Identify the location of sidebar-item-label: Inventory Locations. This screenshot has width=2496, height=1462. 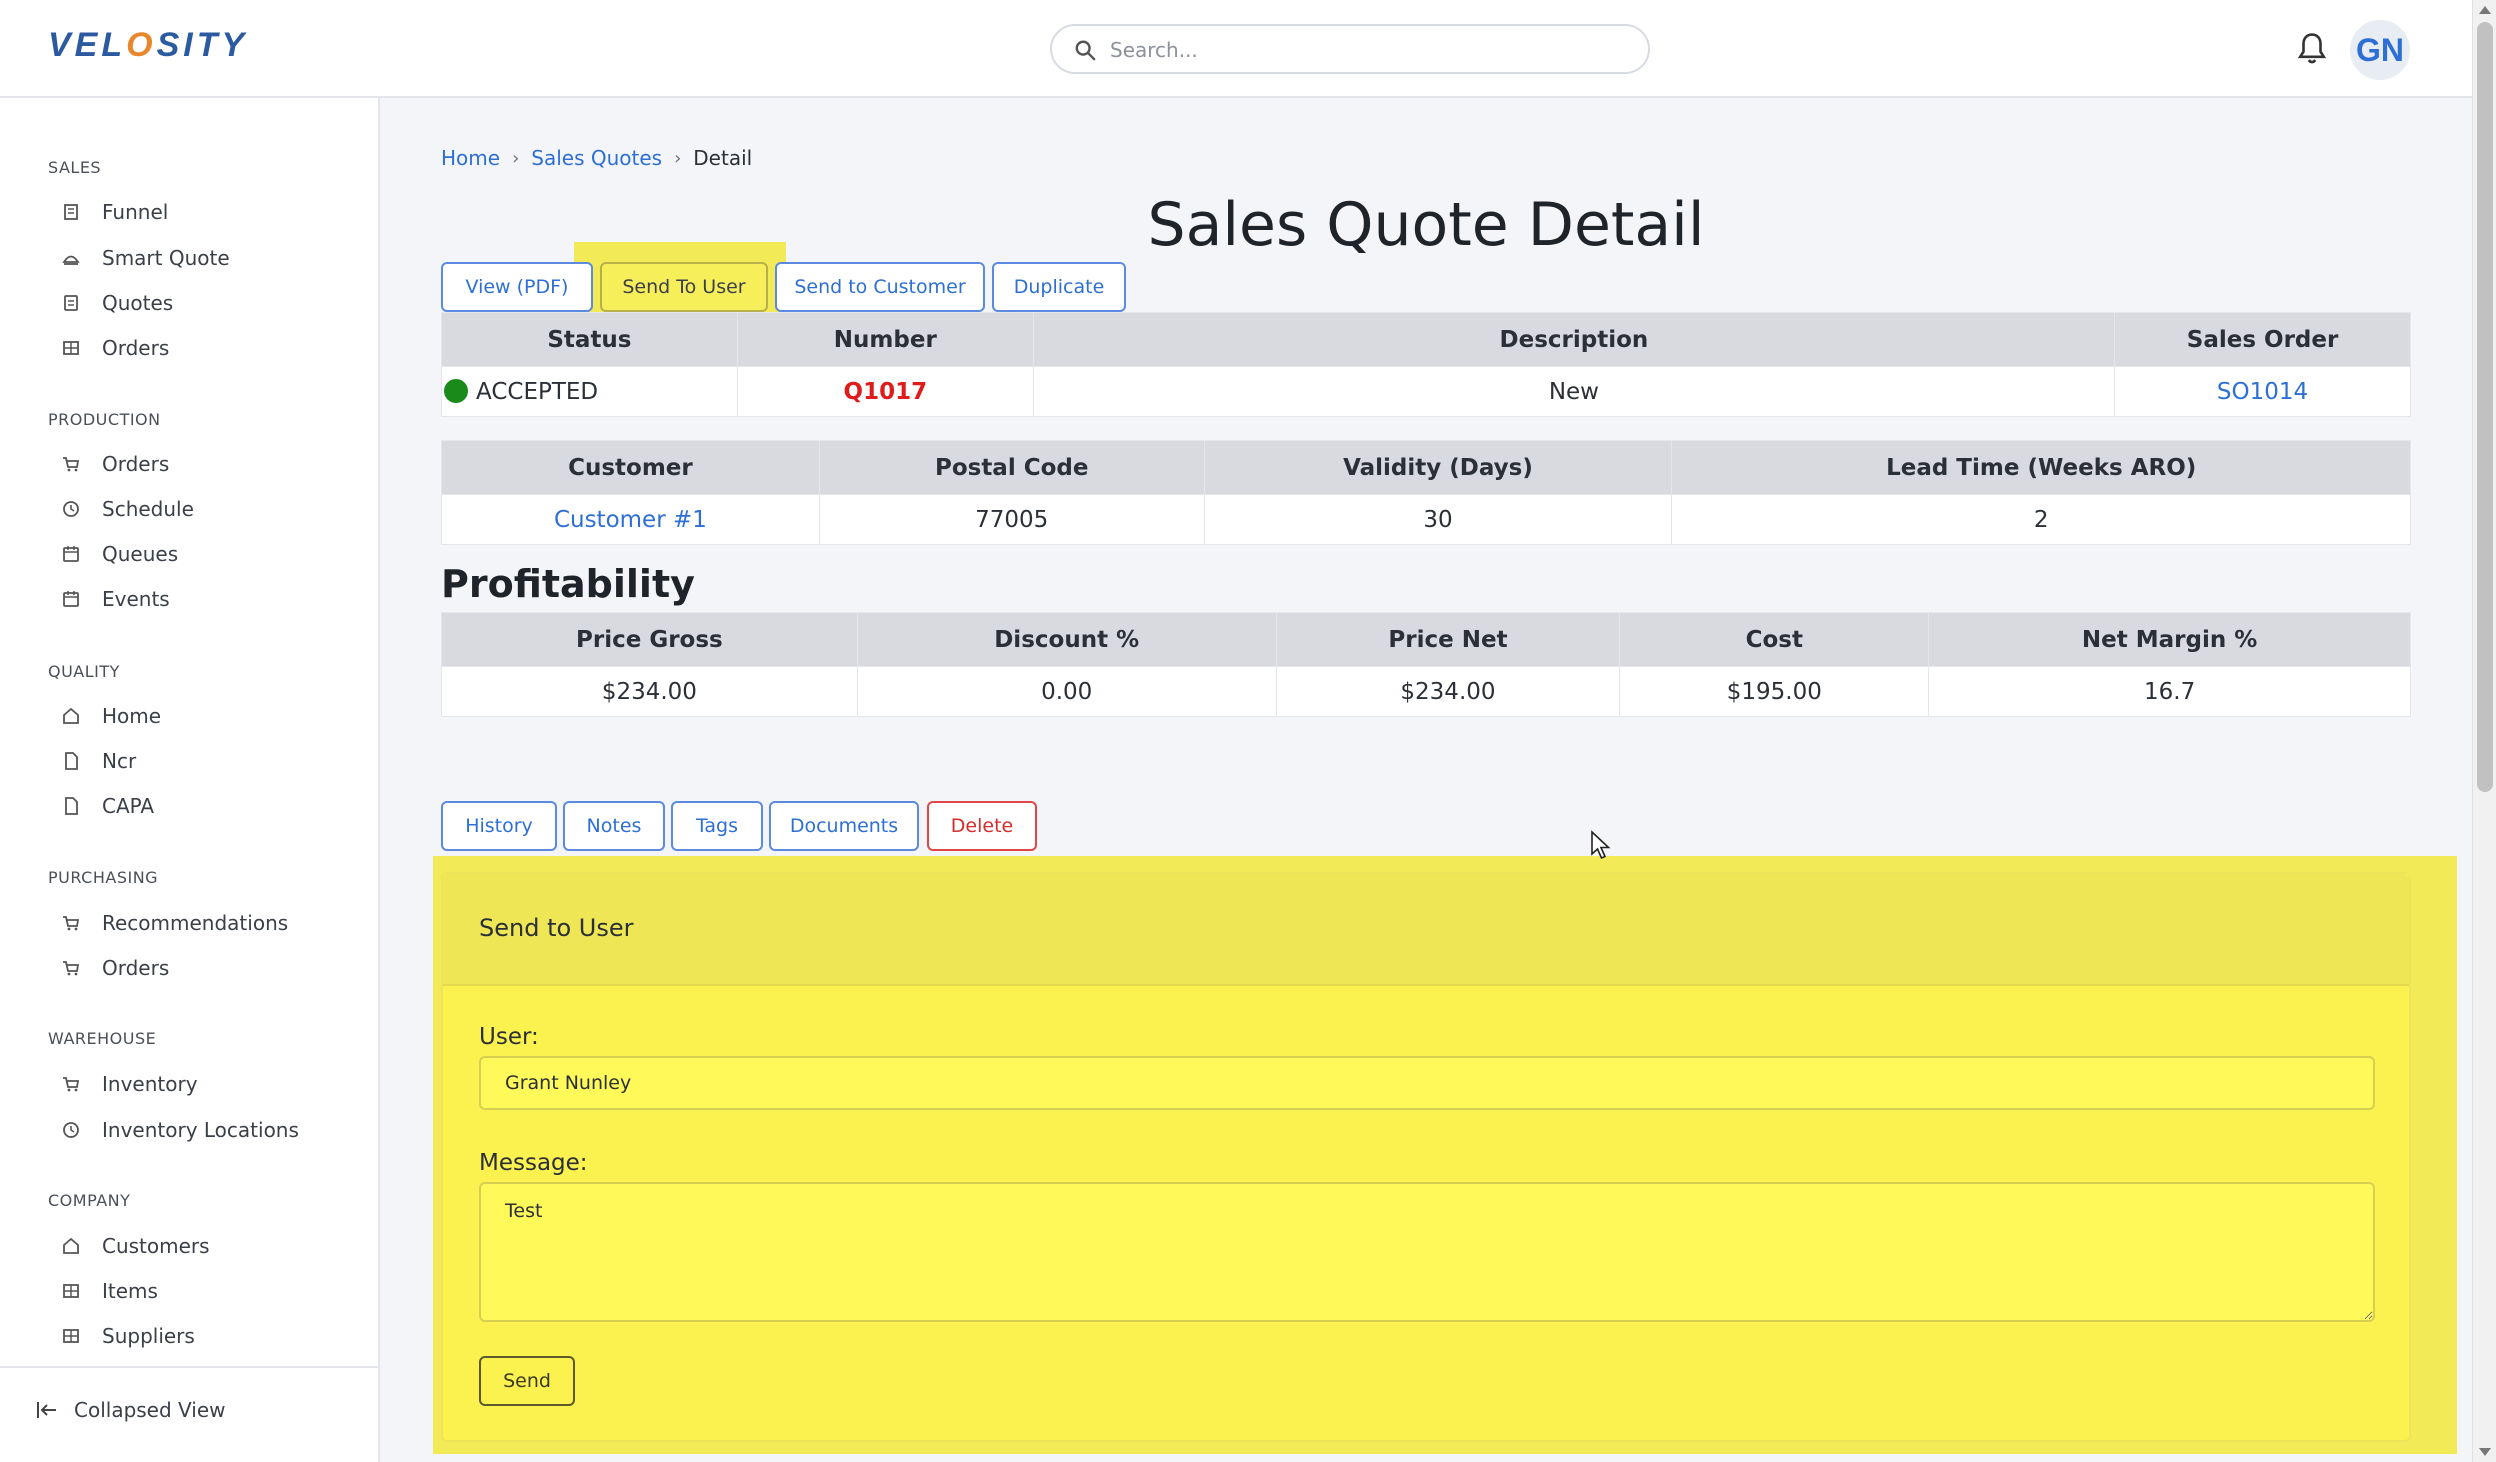
(200, 1130).